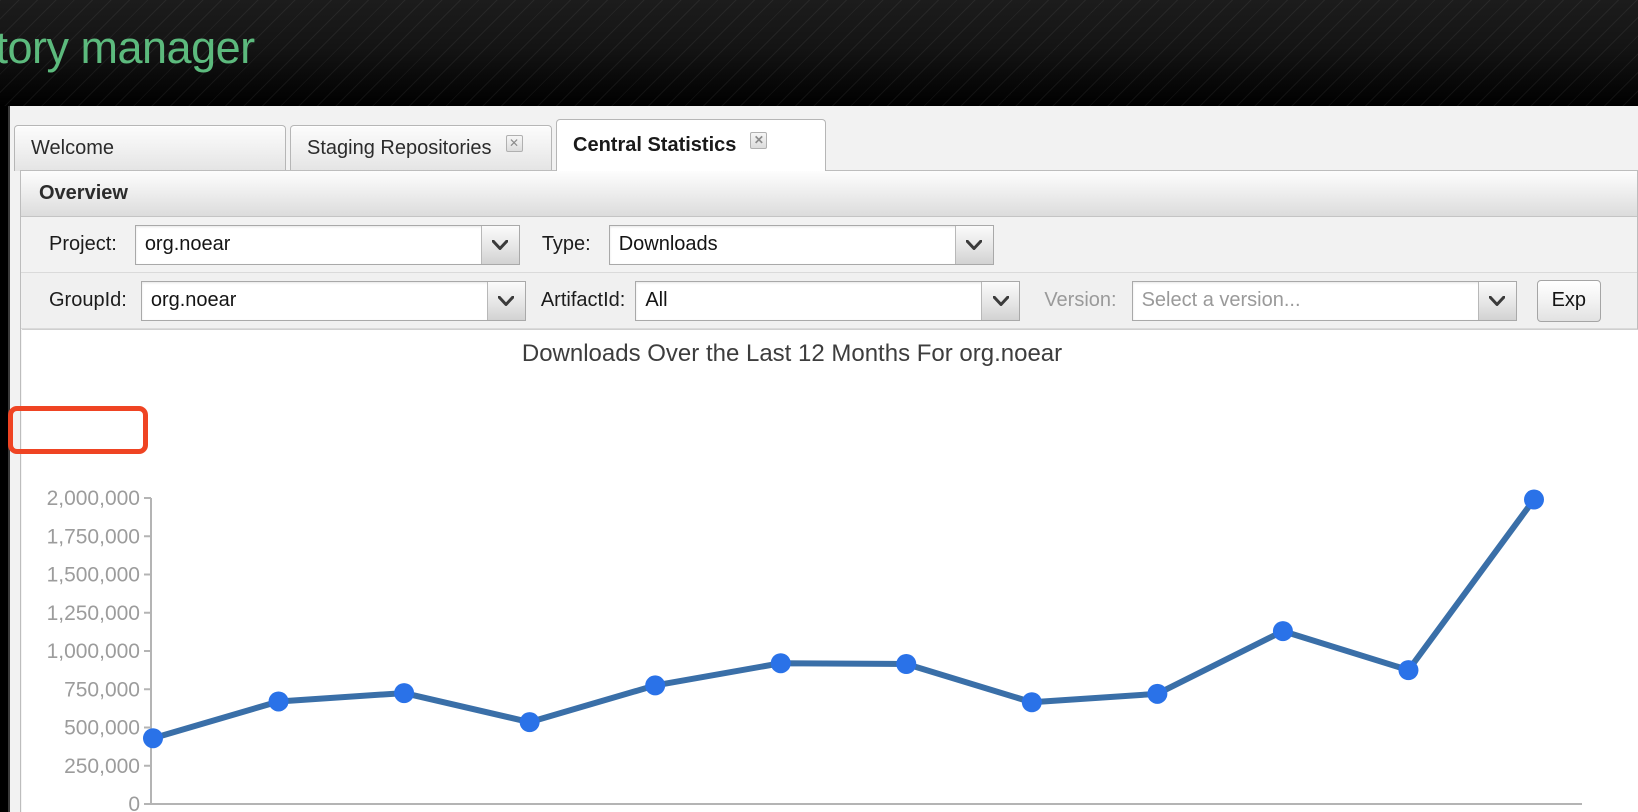 The height and width of the screenshot is (812, 1638). What do you see at coordinates (801, 244) in the screenshot?
I see `type-select: Downloads` at bounding box center [801, 244].